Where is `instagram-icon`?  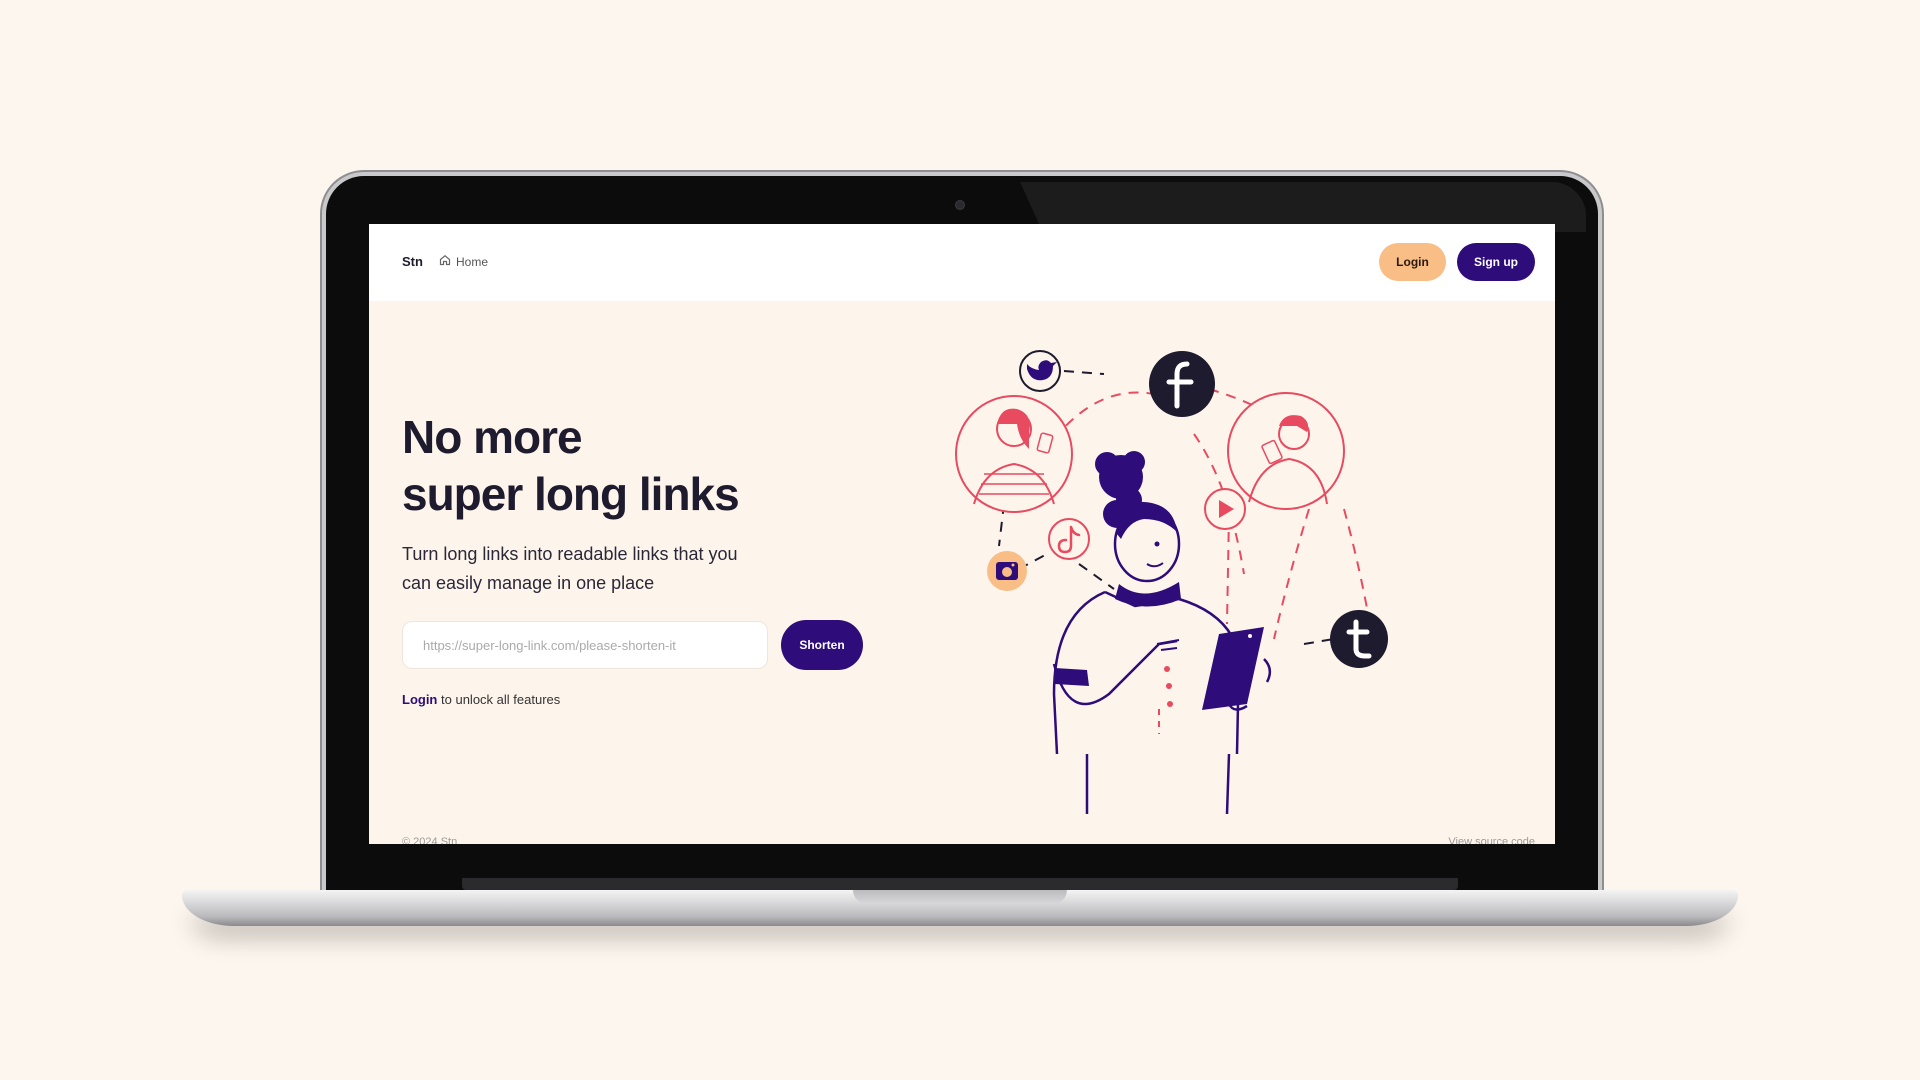
instagram-icon is located at coordinates (1007, 571).